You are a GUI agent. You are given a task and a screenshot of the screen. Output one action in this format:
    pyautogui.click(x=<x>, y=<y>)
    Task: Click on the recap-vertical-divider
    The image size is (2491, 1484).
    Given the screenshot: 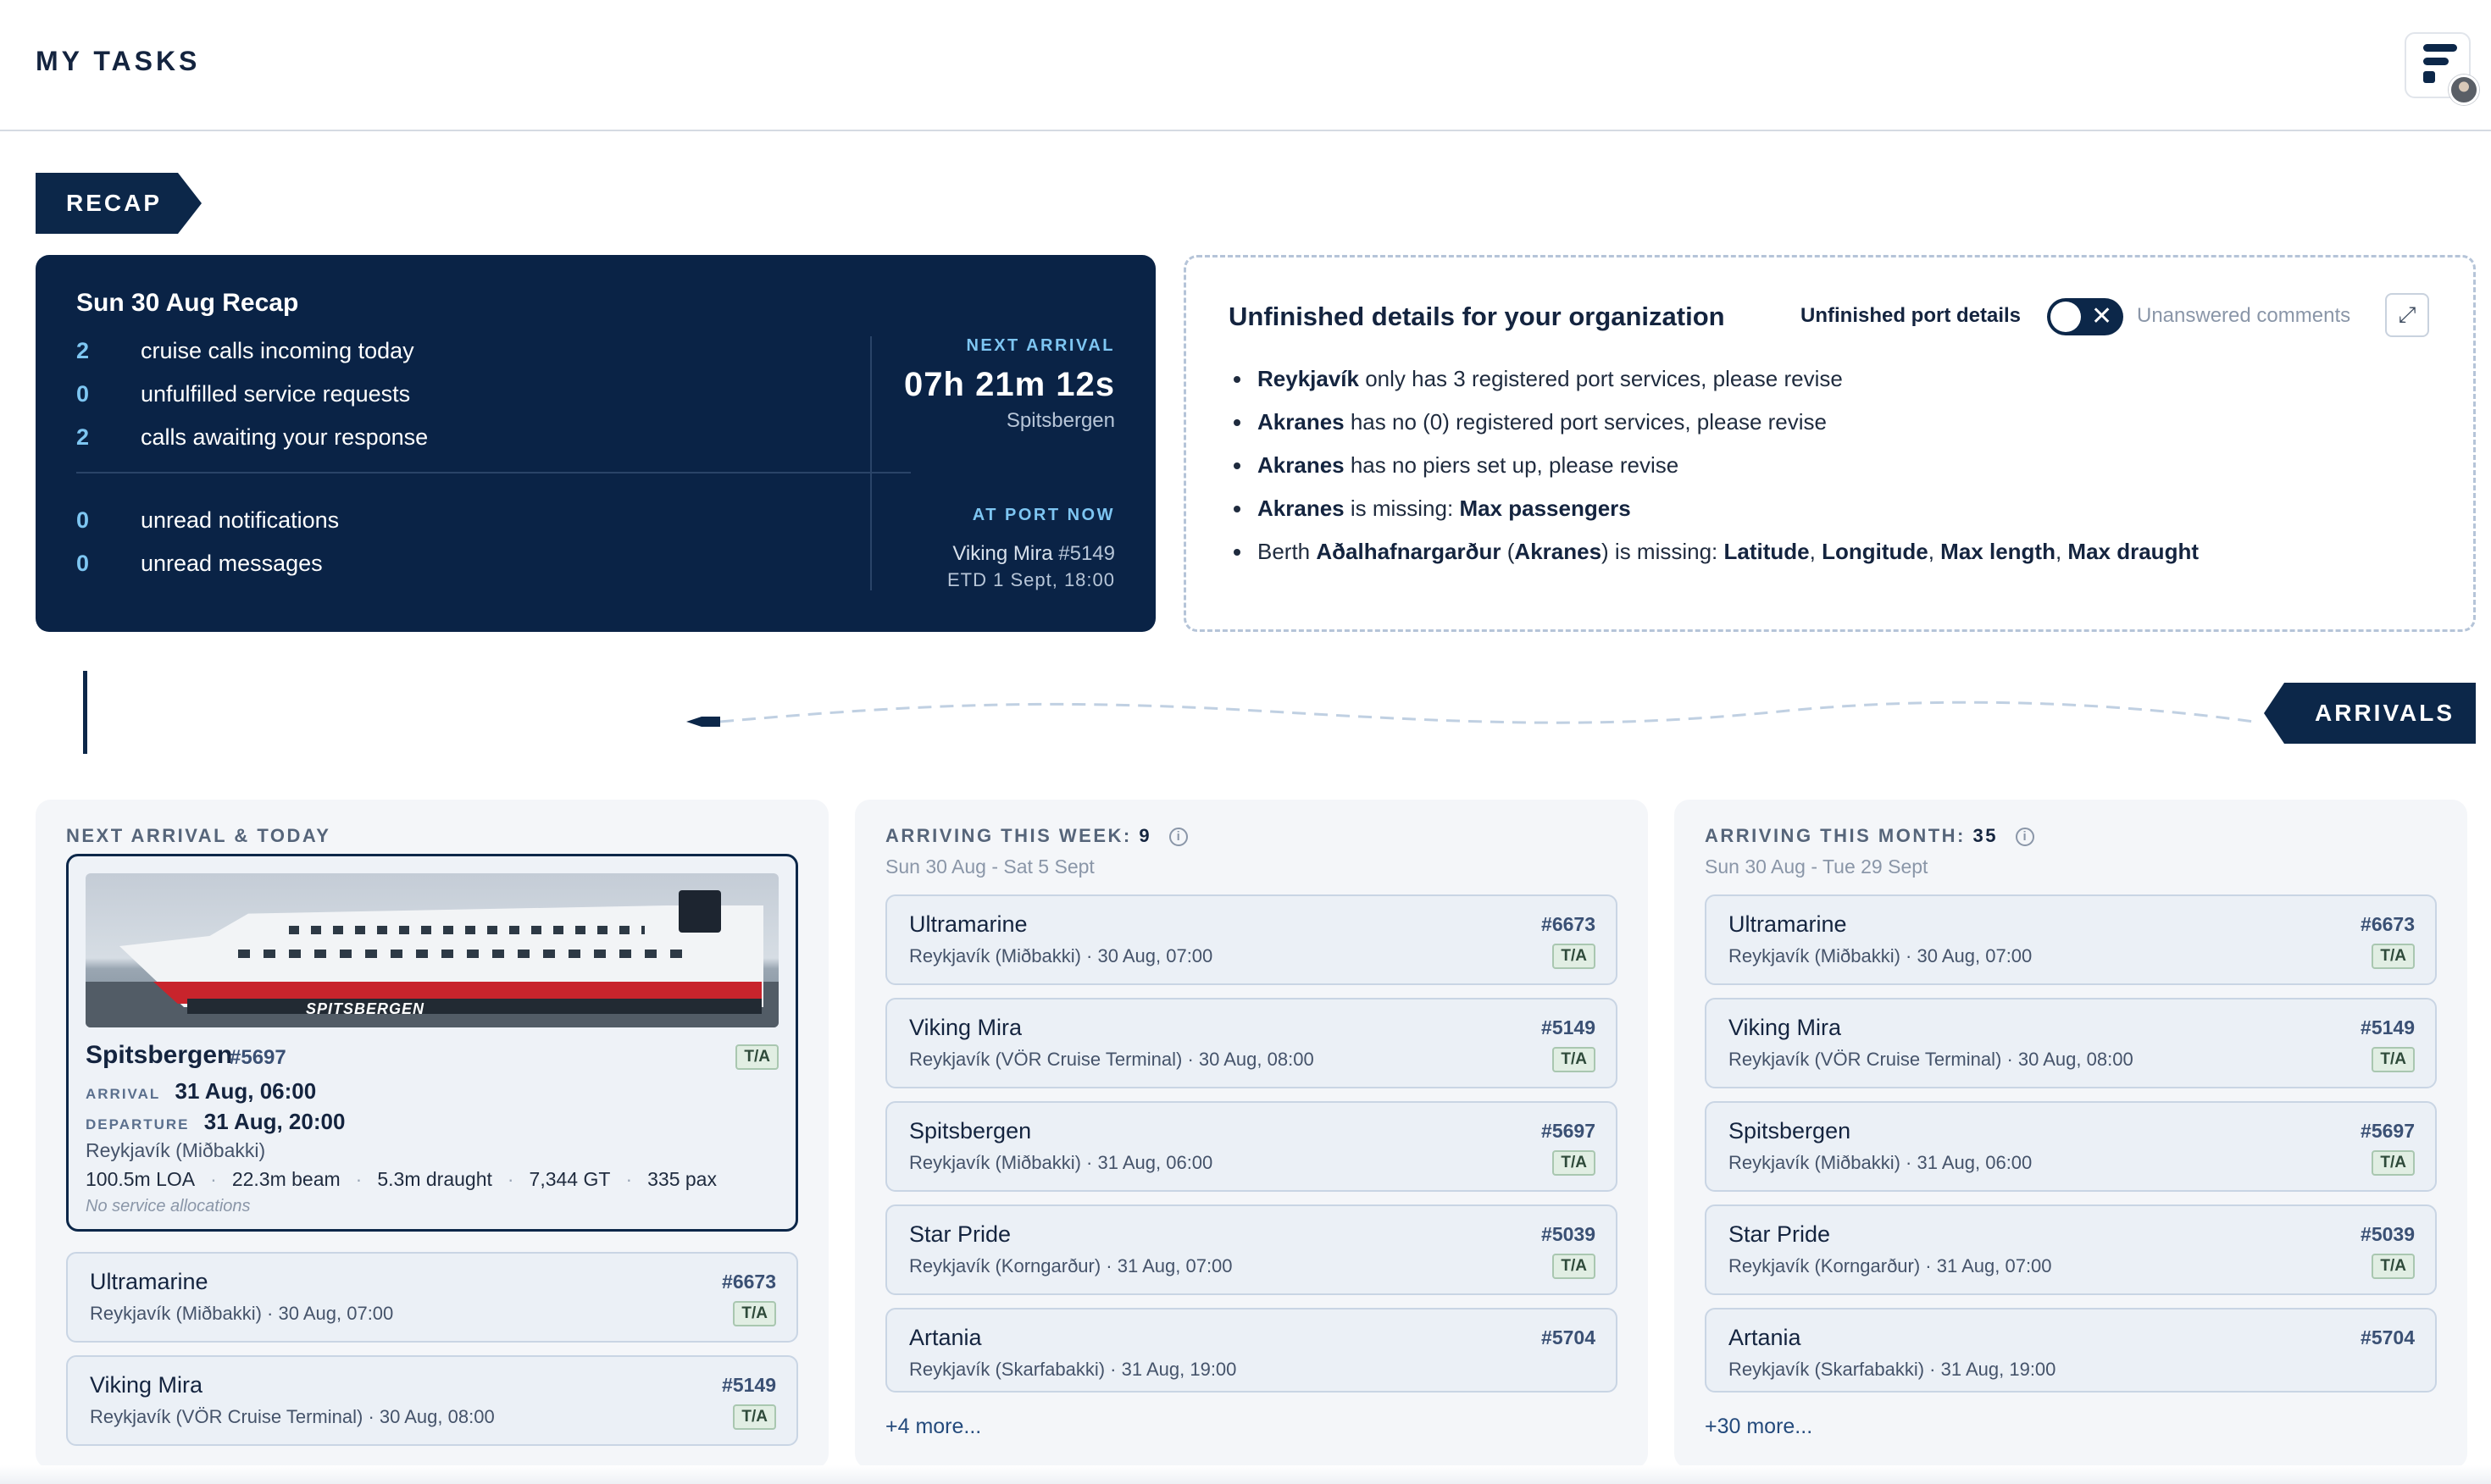 What is the action you would take?
    pyautogui.click(x=871, y=463)
    